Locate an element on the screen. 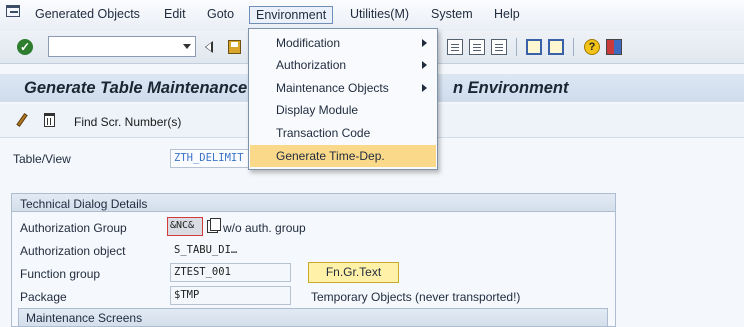 Image resolution: width=744 pixels, height=327 pixels. authorization-group-field: &NC& is located at coordinates (185, 226).